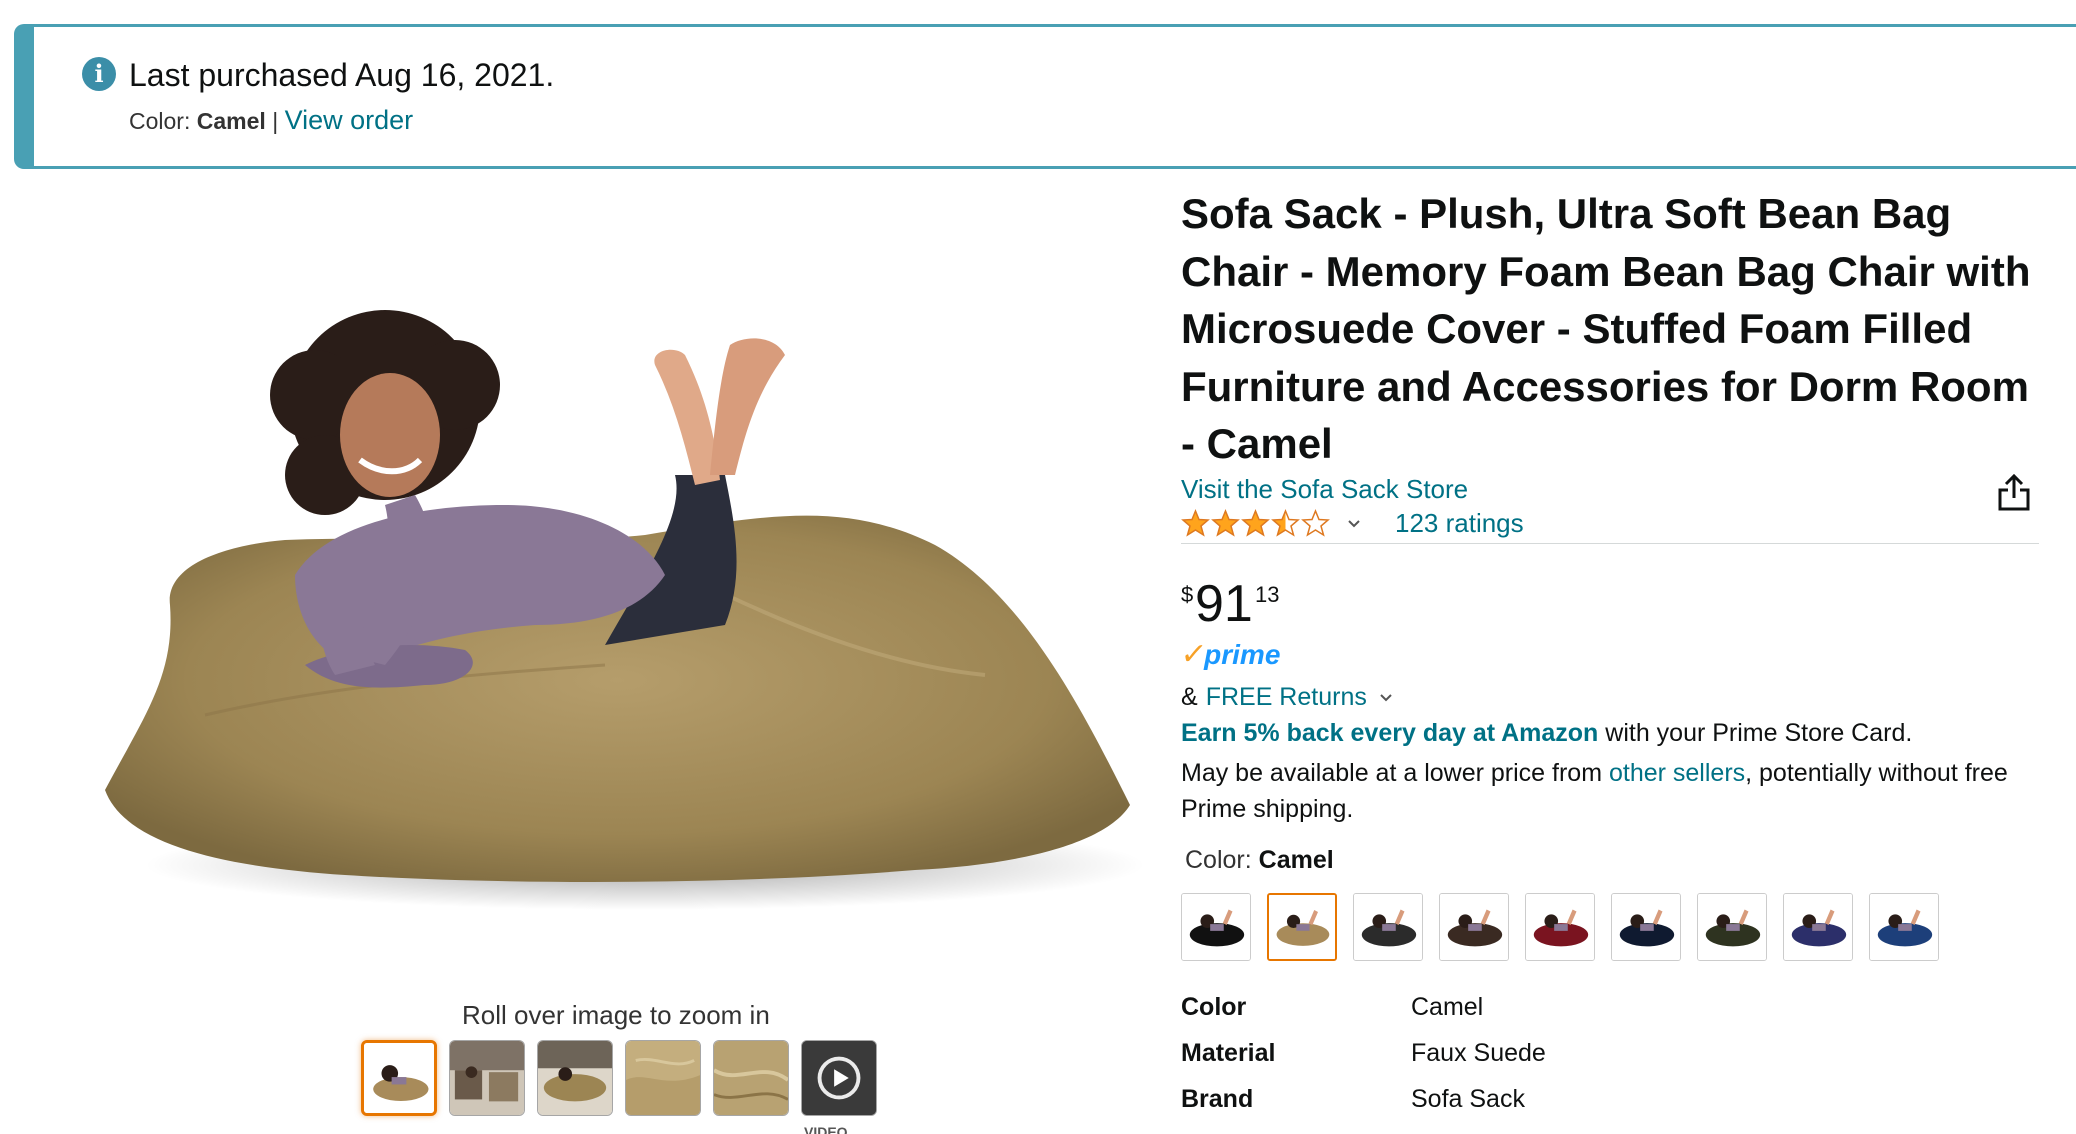  Describe the element at coordinates (342, 75) in the screenshot. I see `banner-title: Last purchased Aug 16, 2021.` at that location.